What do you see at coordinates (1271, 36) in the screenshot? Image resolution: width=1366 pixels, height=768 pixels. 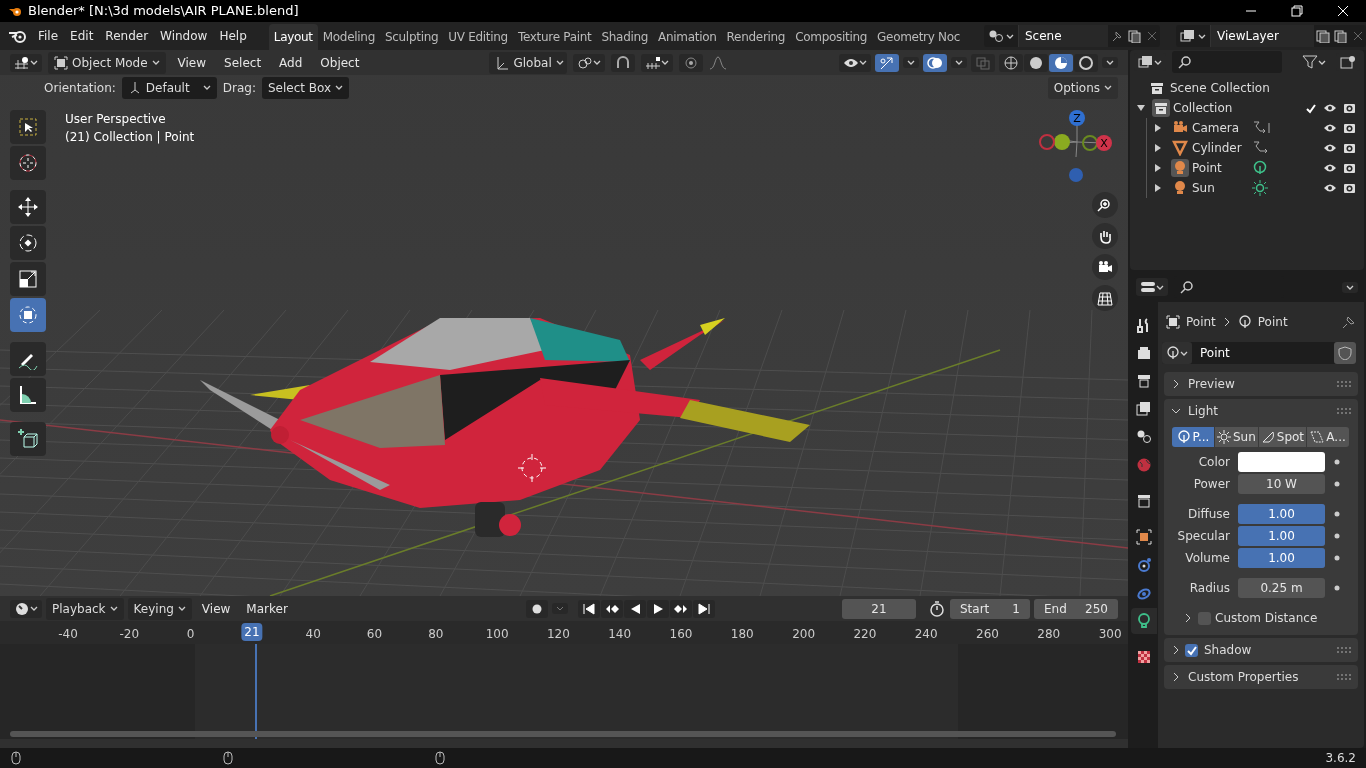 I see `view-layer-selector: ViewLayer` at bounding box center [1271, 36].